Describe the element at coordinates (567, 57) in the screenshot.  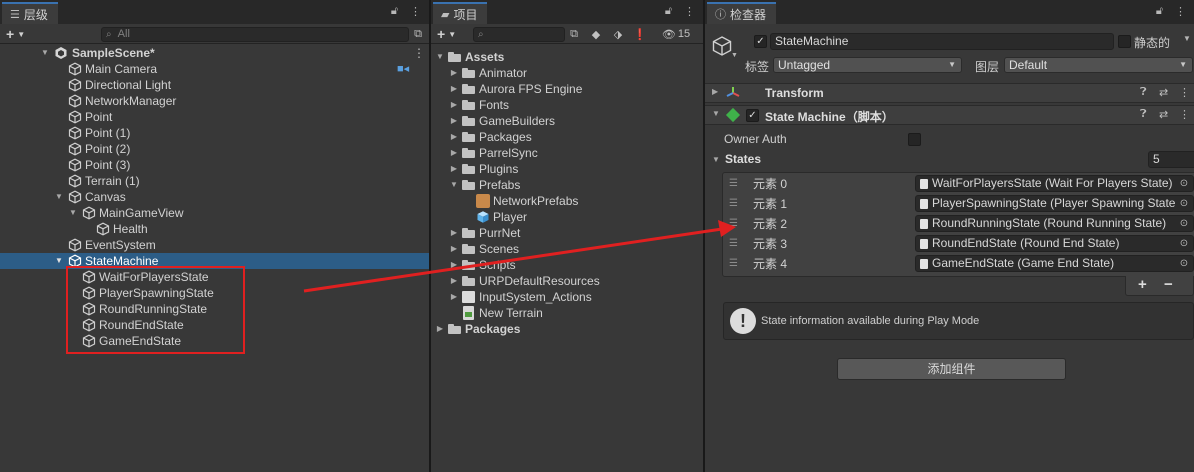
I see `project-item-assets: ▼ Assets` at that location.